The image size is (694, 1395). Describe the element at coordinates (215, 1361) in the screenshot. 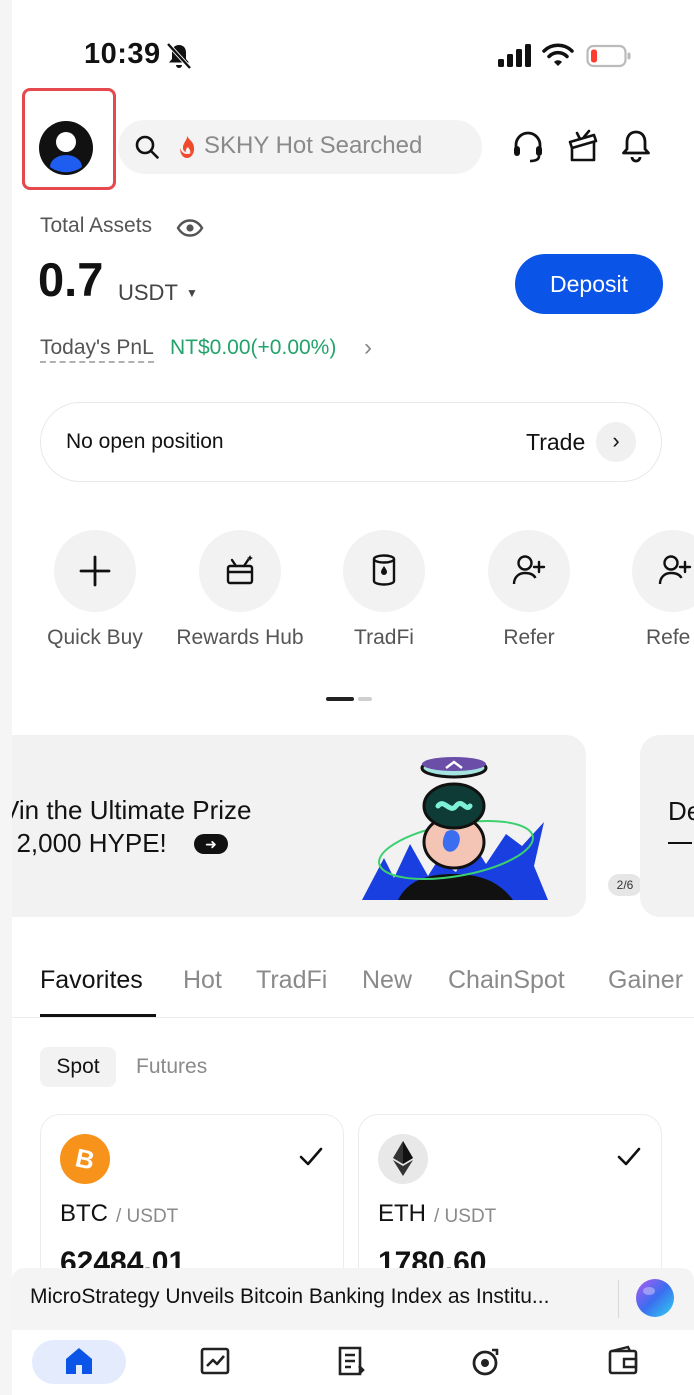

I see `markets-icon` at that location.